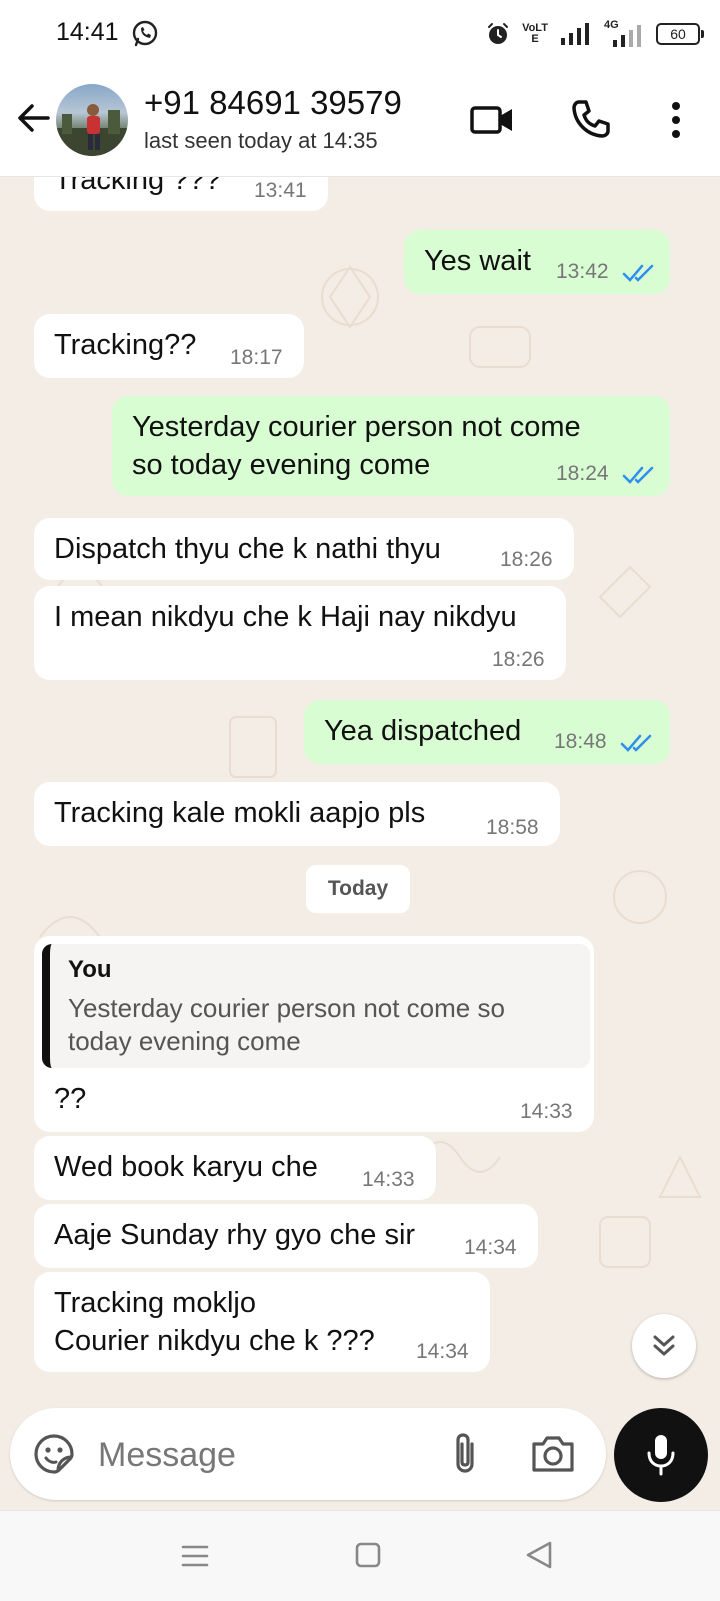 The width and height of the screenshot is (720, 1601). I want to click on battery-indicator: 60, so click(680, 34).